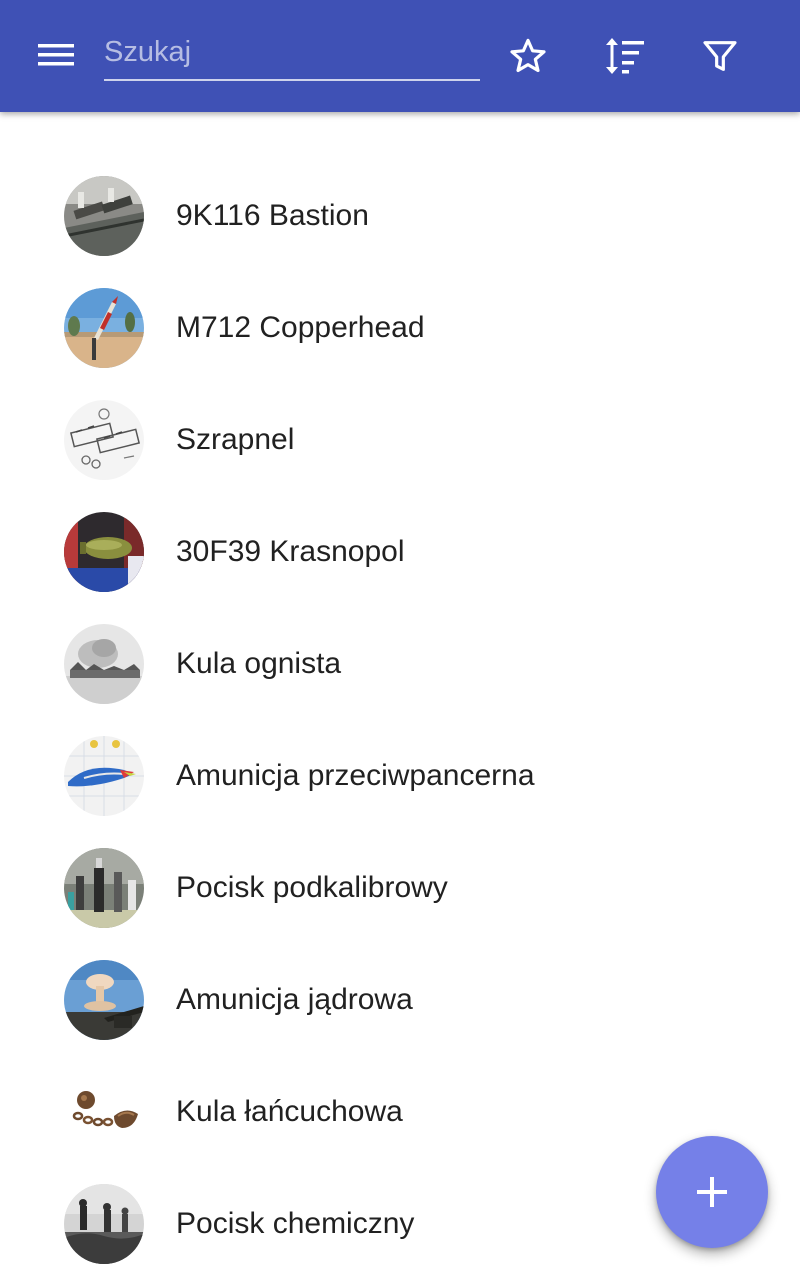  I want to click on menu-icon, so click(56, 55).